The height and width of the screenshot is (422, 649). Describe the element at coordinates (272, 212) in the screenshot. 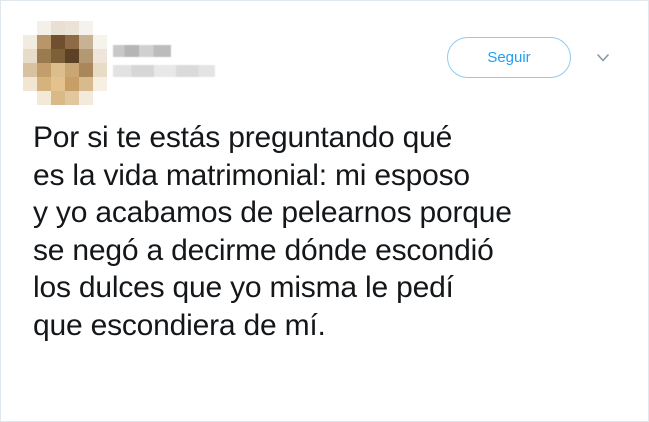

I see `tweet-line: y yo acabamos de pelearnos porque` at that location.